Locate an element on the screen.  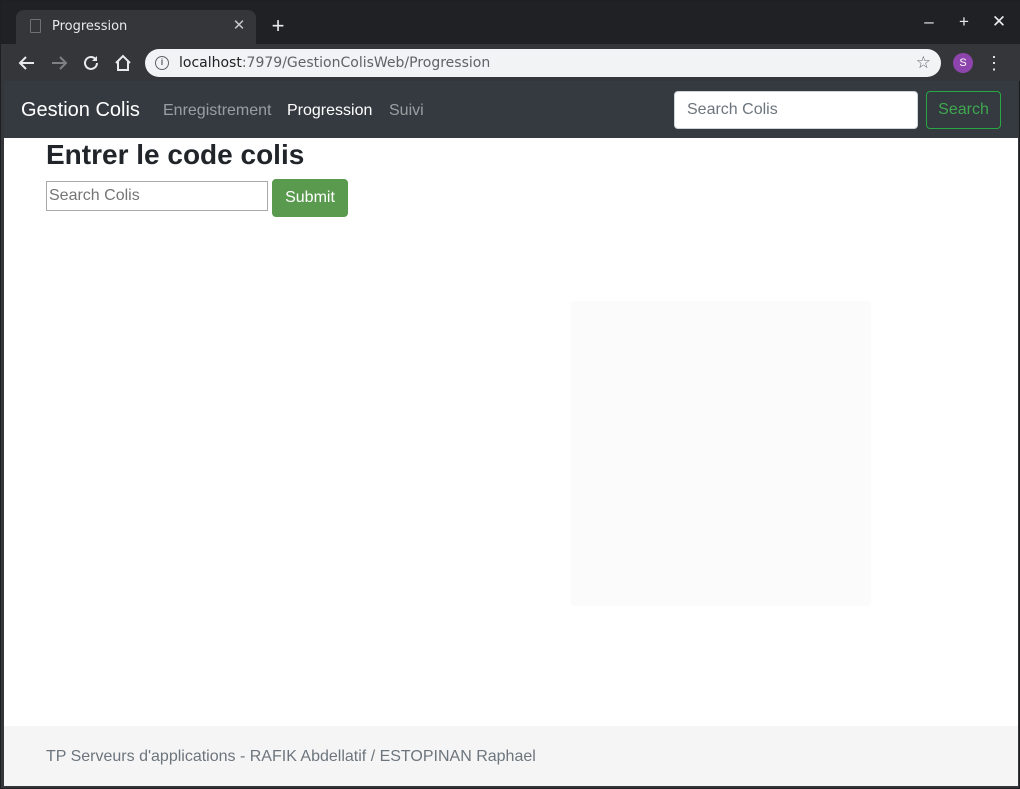
brand-link: Gestion Colis is located at coordinates (80, 110).